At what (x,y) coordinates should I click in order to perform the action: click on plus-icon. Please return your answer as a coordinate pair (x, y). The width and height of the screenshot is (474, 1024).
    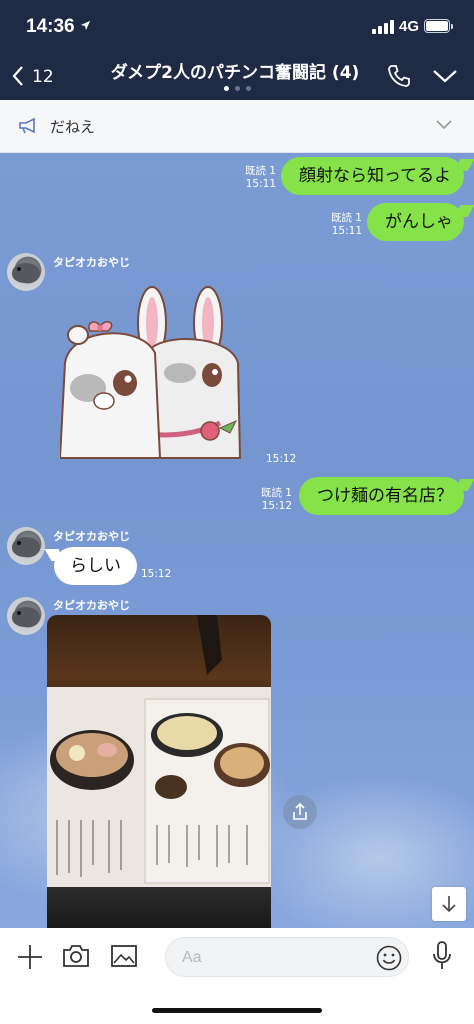
    Looking at the image, I should click on (30, 957).